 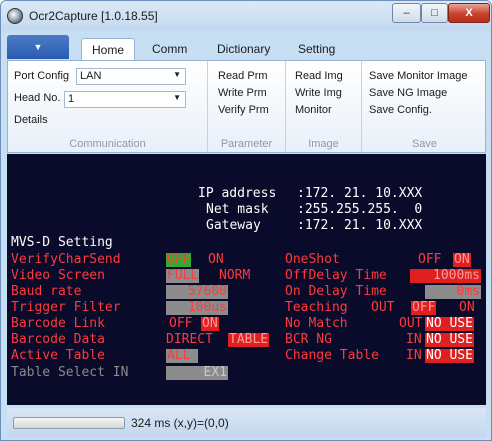 I want to click on status-text: 324 ms (x,y)=(0,0), so click(x=180, y=423).